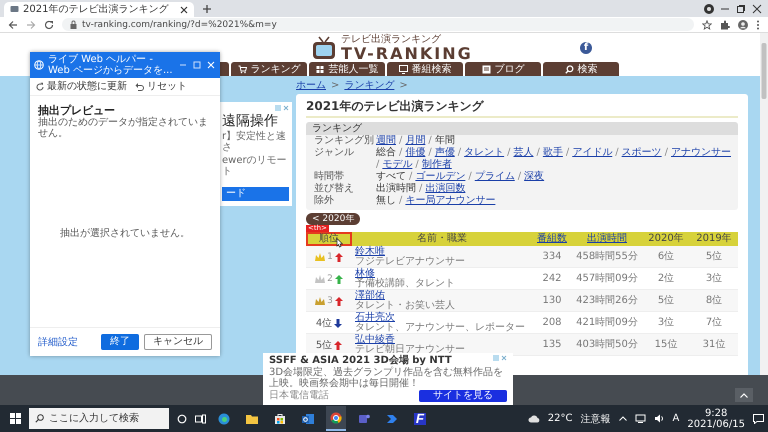 The width and height of the screenshot is (768, 432). Describe the element at coordinates (397, 165) in the screenshot. I see `filter-link: モデル` at that location.